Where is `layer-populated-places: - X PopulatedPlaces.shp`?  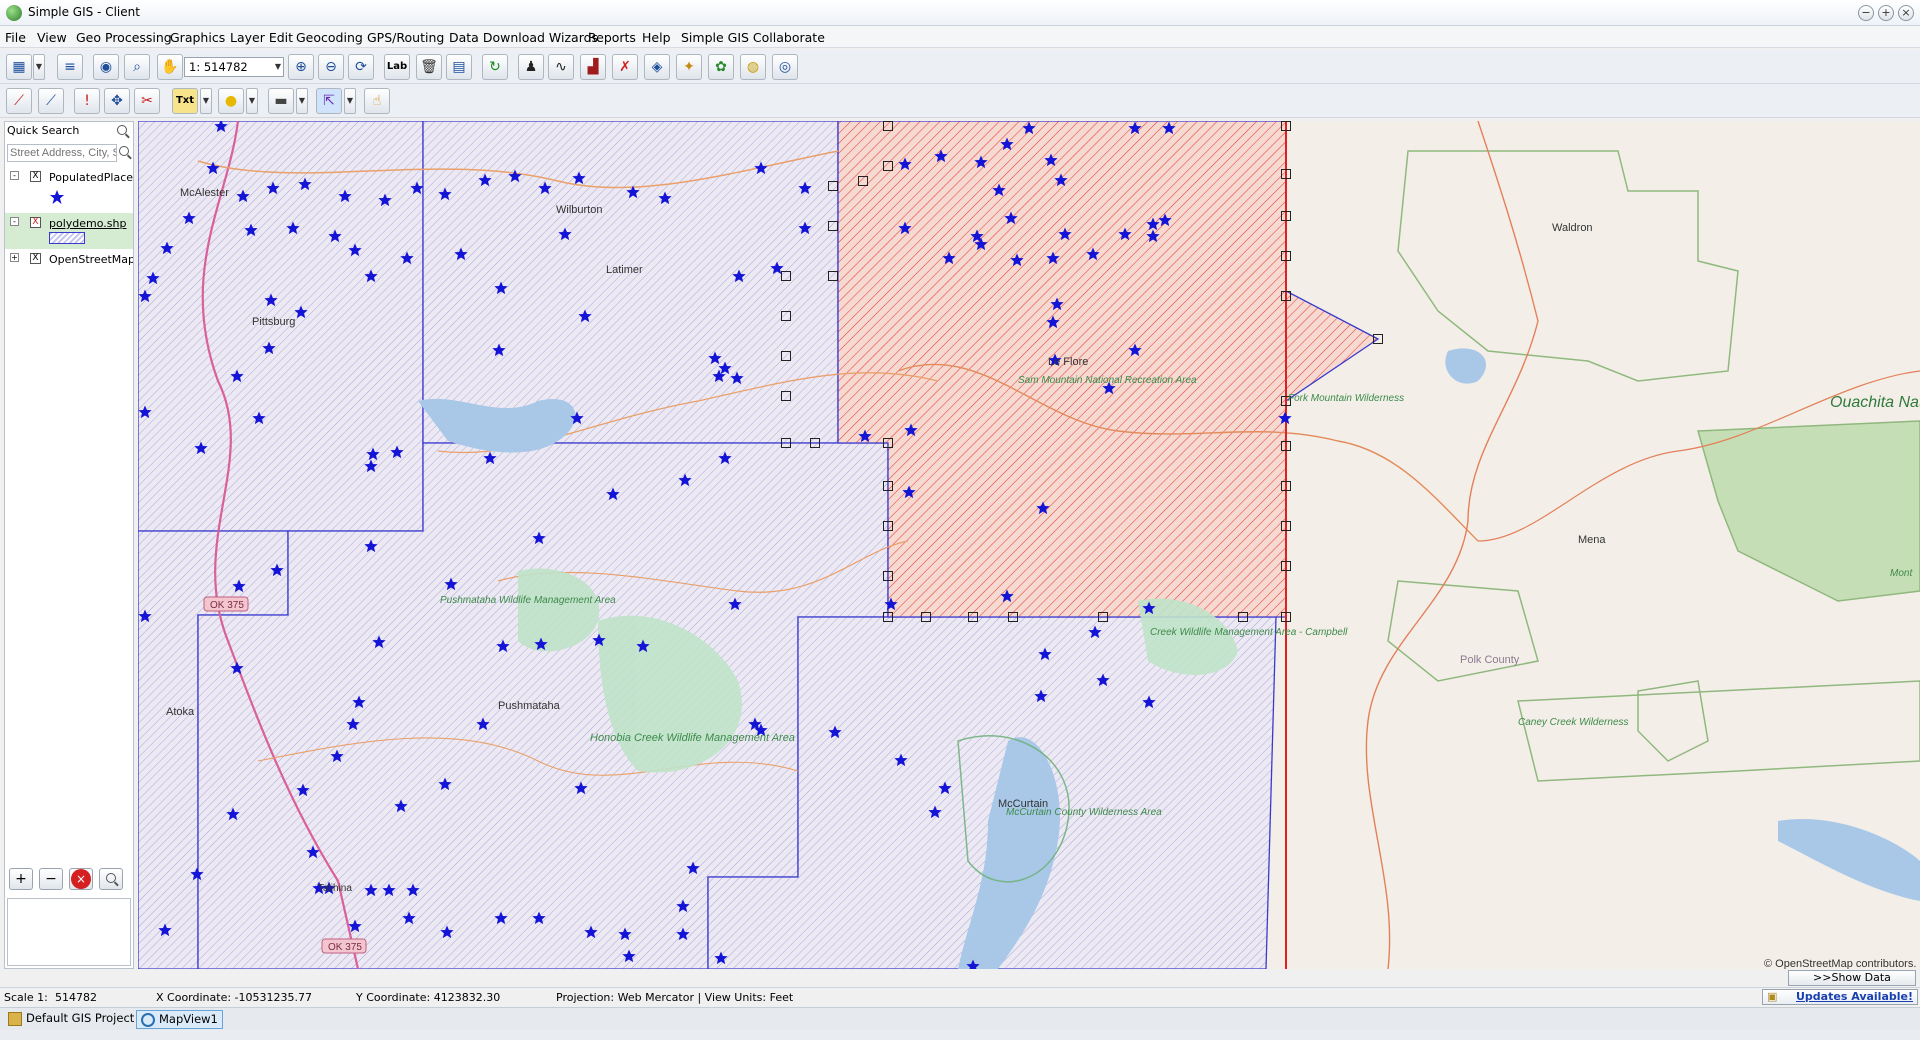 layer-populated-places: - X PopulatedPlaces.shp is located at coordinates (69, 190).